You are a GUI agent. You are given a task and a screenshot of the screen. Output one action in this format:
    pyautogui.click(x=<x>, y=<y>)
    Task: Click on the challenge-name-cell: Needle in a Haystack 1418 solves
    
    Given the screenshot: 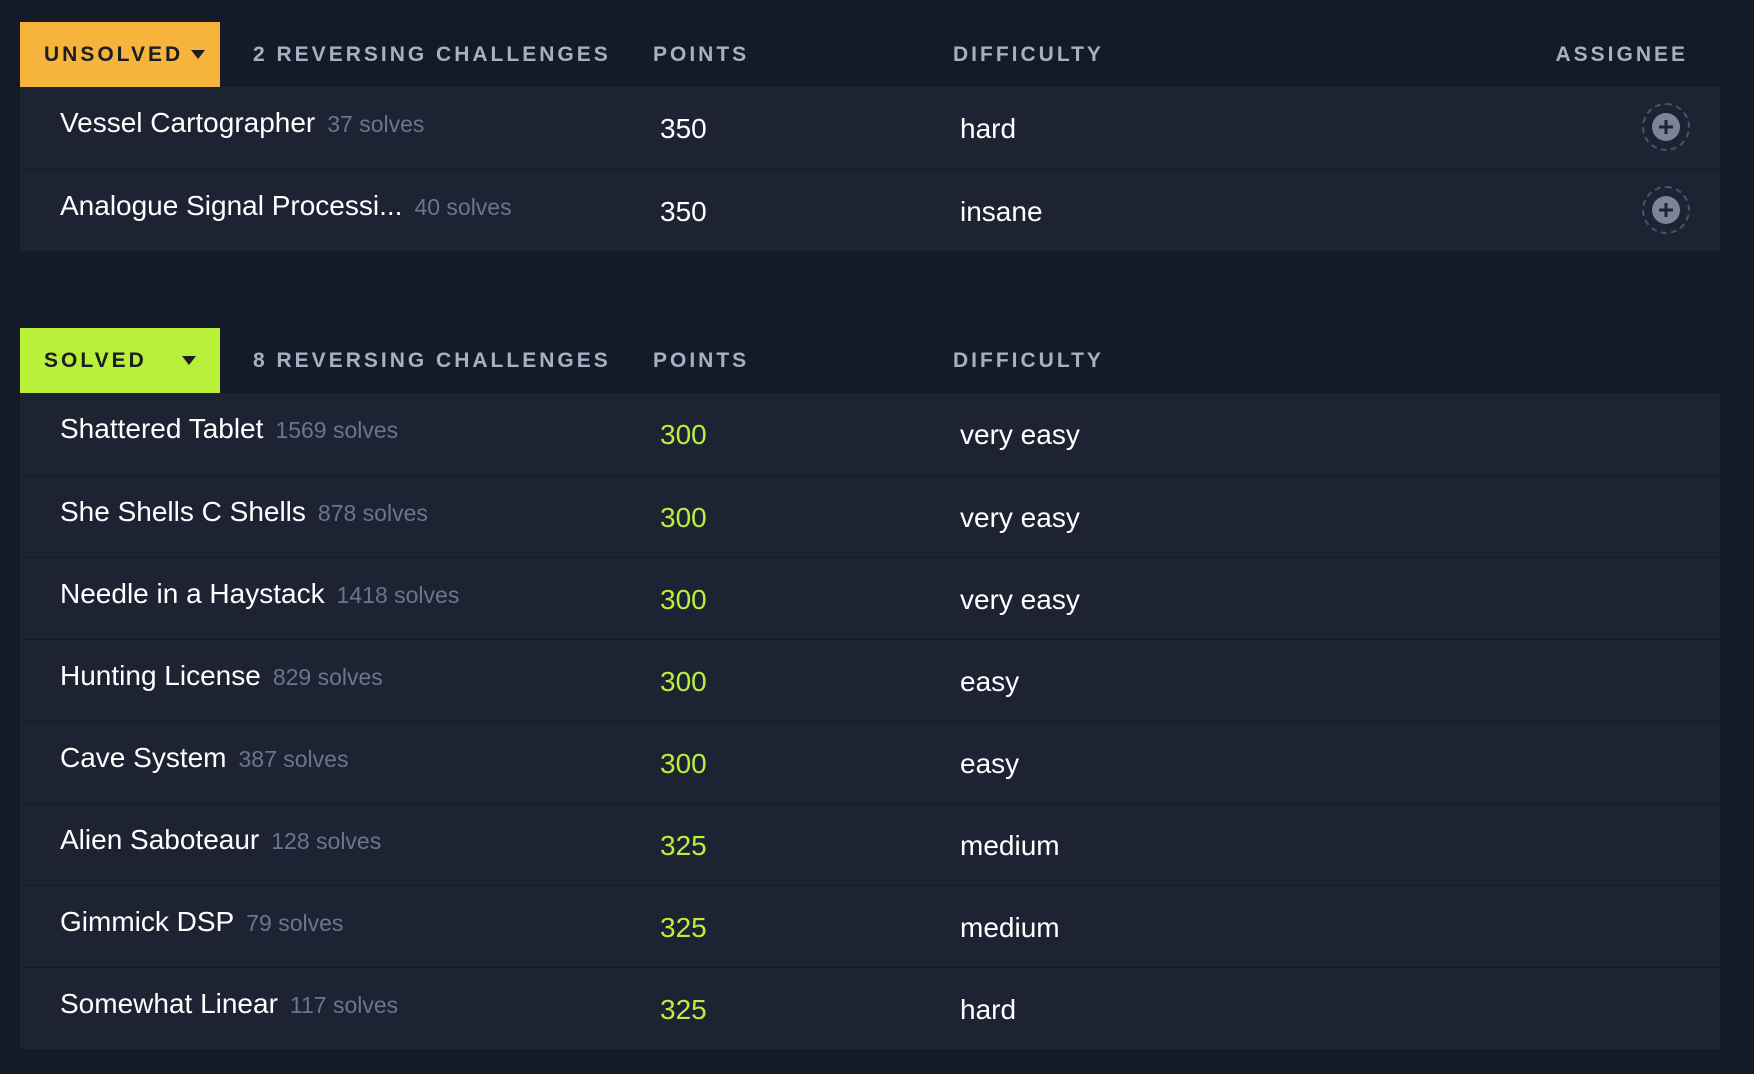 What is the action you would take?
    pyautogui.click(x=259, y=594)
    